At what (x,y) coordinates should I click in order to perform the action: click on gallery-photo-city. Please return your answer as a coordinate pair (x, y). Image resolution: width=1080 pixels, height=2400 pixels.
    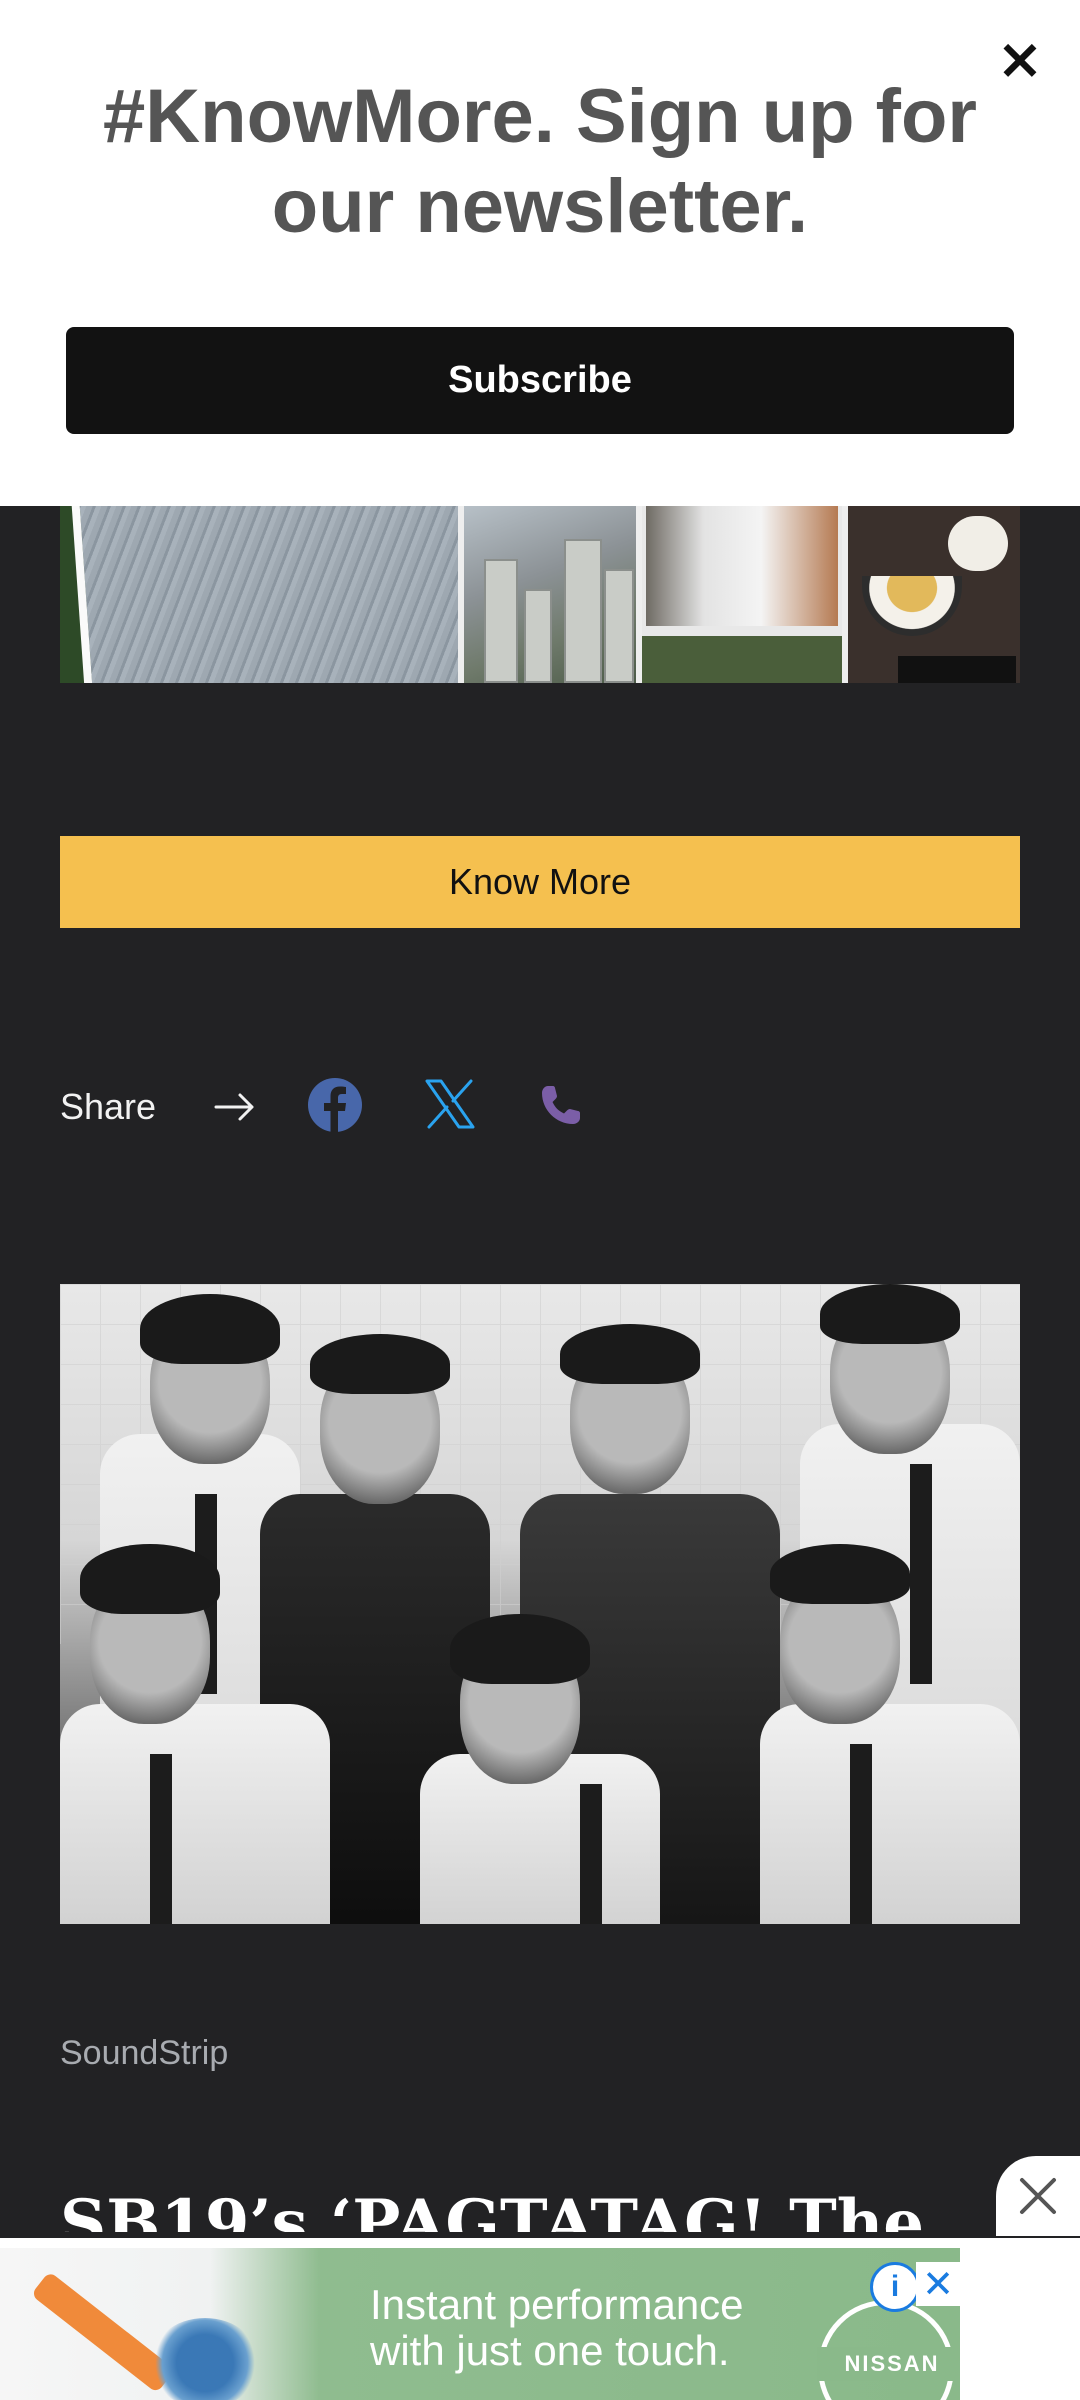
    Looking at the image, I should click on (550, 594).